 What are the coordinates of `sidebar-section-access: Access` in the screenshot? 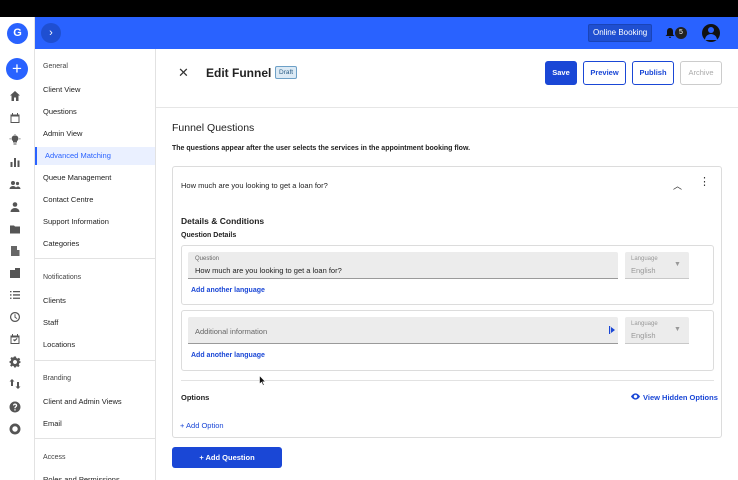 It's located at (54, 457).